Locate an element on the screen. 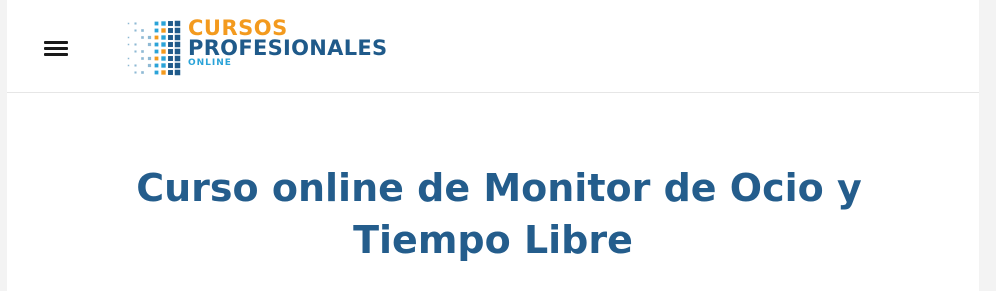 The height and width of the screenshot is (291, 996). logo-line-profesionales: PROFESIONALES is located at coordinates (288, 48).